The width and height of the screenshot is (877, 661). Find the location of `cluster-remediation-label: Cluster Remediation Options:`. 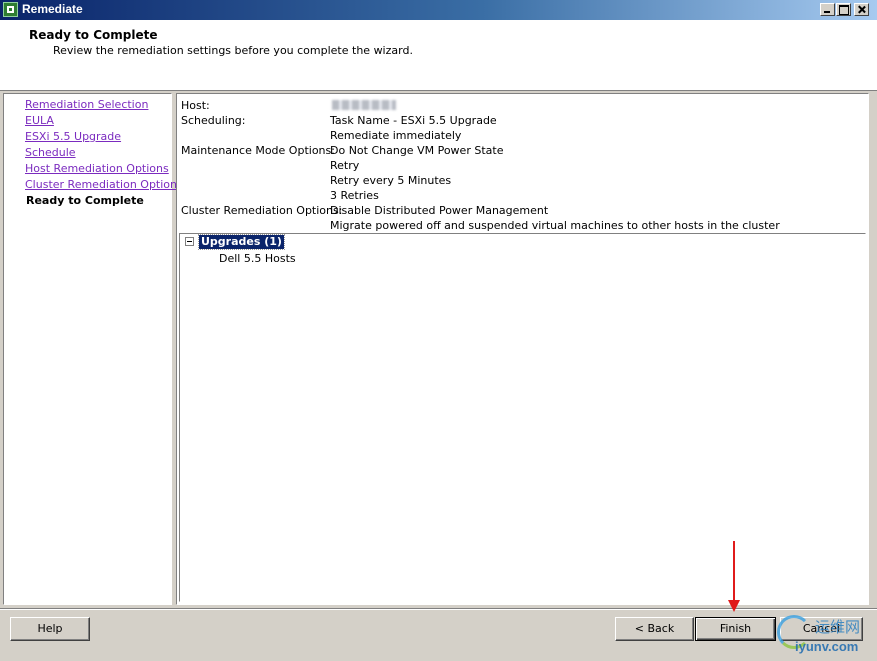

cluster-remediation-label: Cluster Remediation Options: is located at coordinates (262, 210).